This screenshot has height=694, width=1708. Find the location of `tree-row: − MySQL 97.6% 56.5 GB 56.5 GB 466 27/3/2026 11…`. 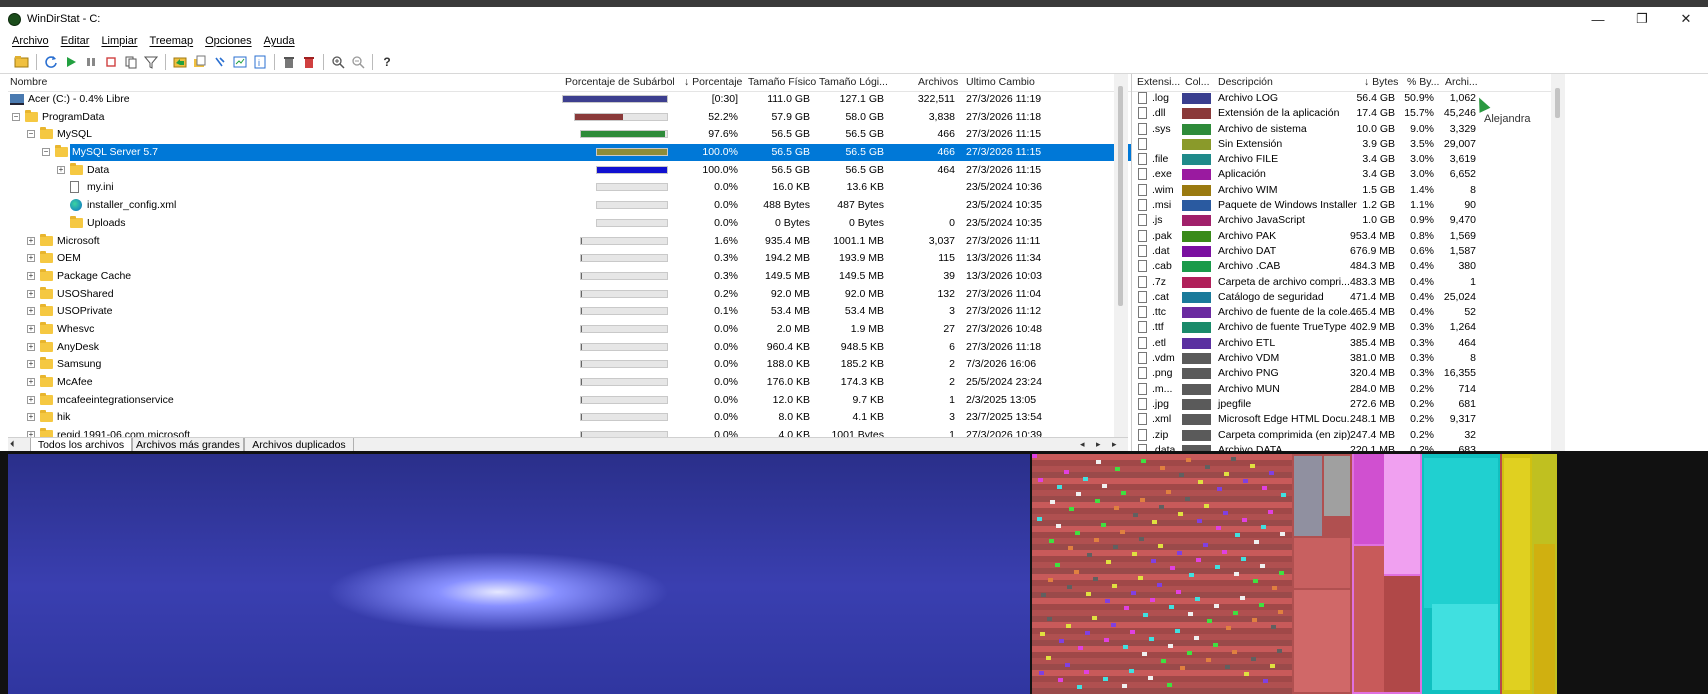

tree-row: − MySQL 97.6% 56.5 GB 56.5 GB 466 27/3/2026 11… is located at coordinates (619, 135).